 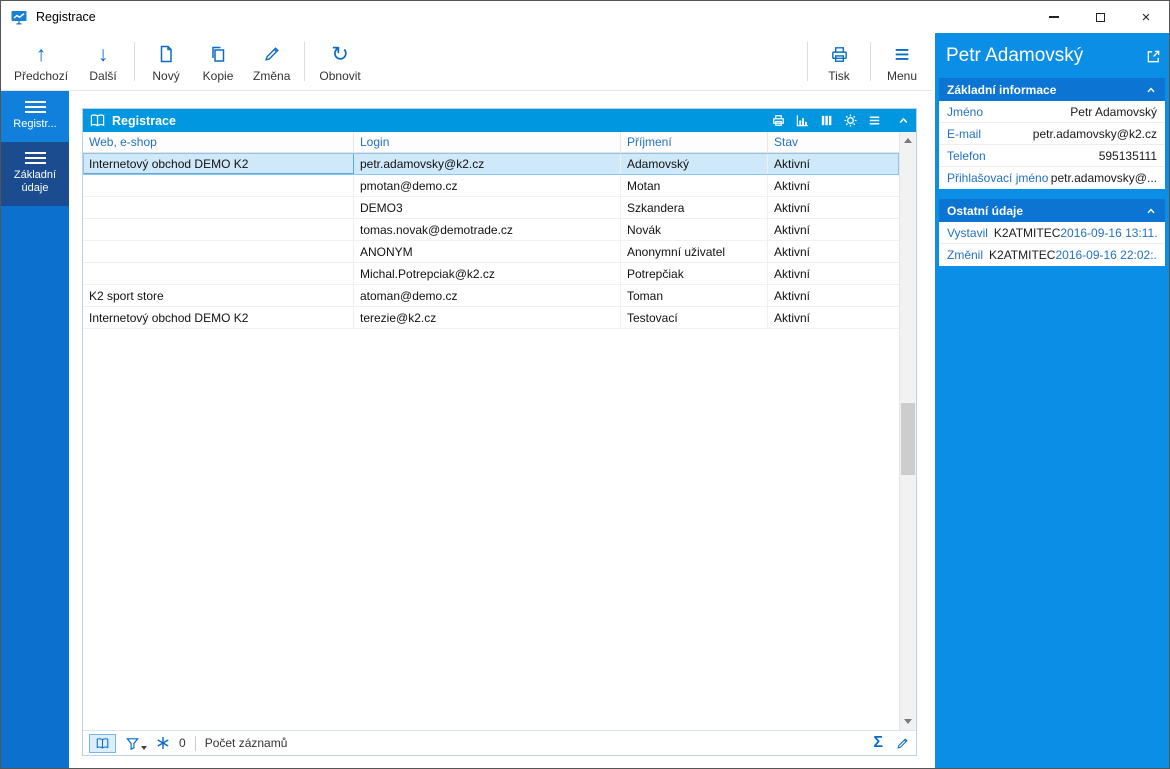 What do you see at coordinates (1100, 17) in the screenshot?
I see `maximize-button` at bounding box center [1100, 17].